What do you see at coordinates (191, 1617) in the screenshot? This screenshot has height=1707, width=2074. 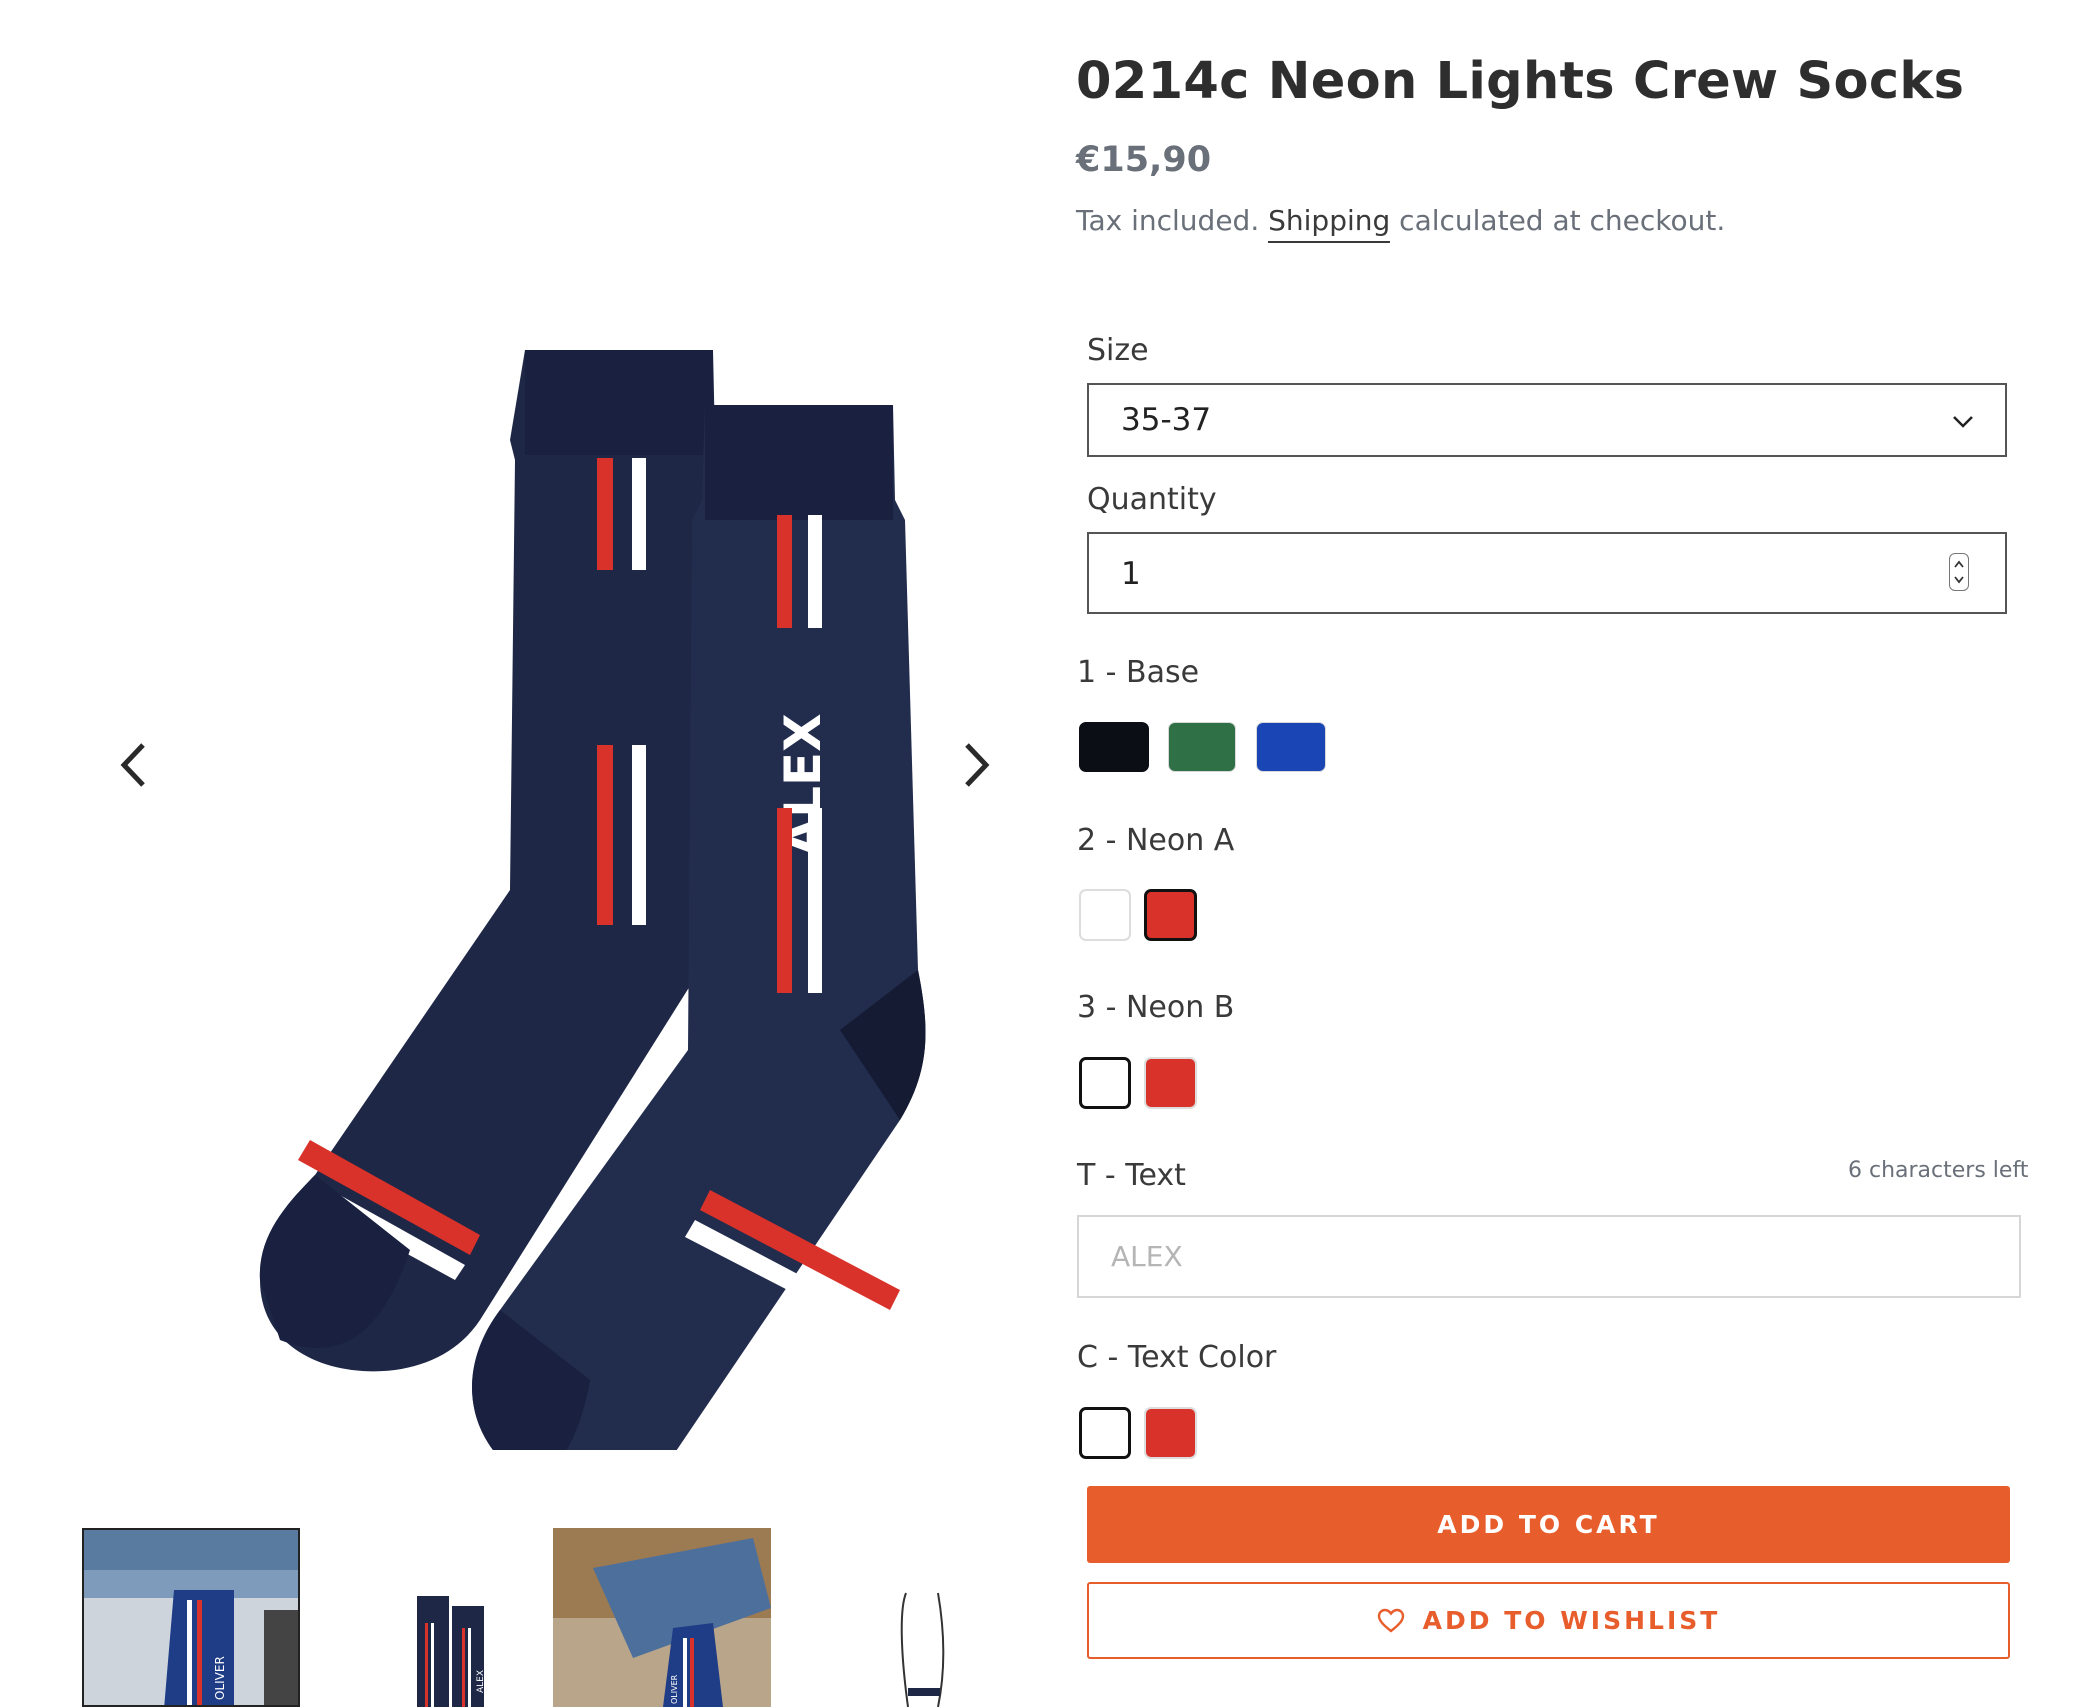 I see `thumbnail-1: OLIVER` at bounding box center [191, 1617].